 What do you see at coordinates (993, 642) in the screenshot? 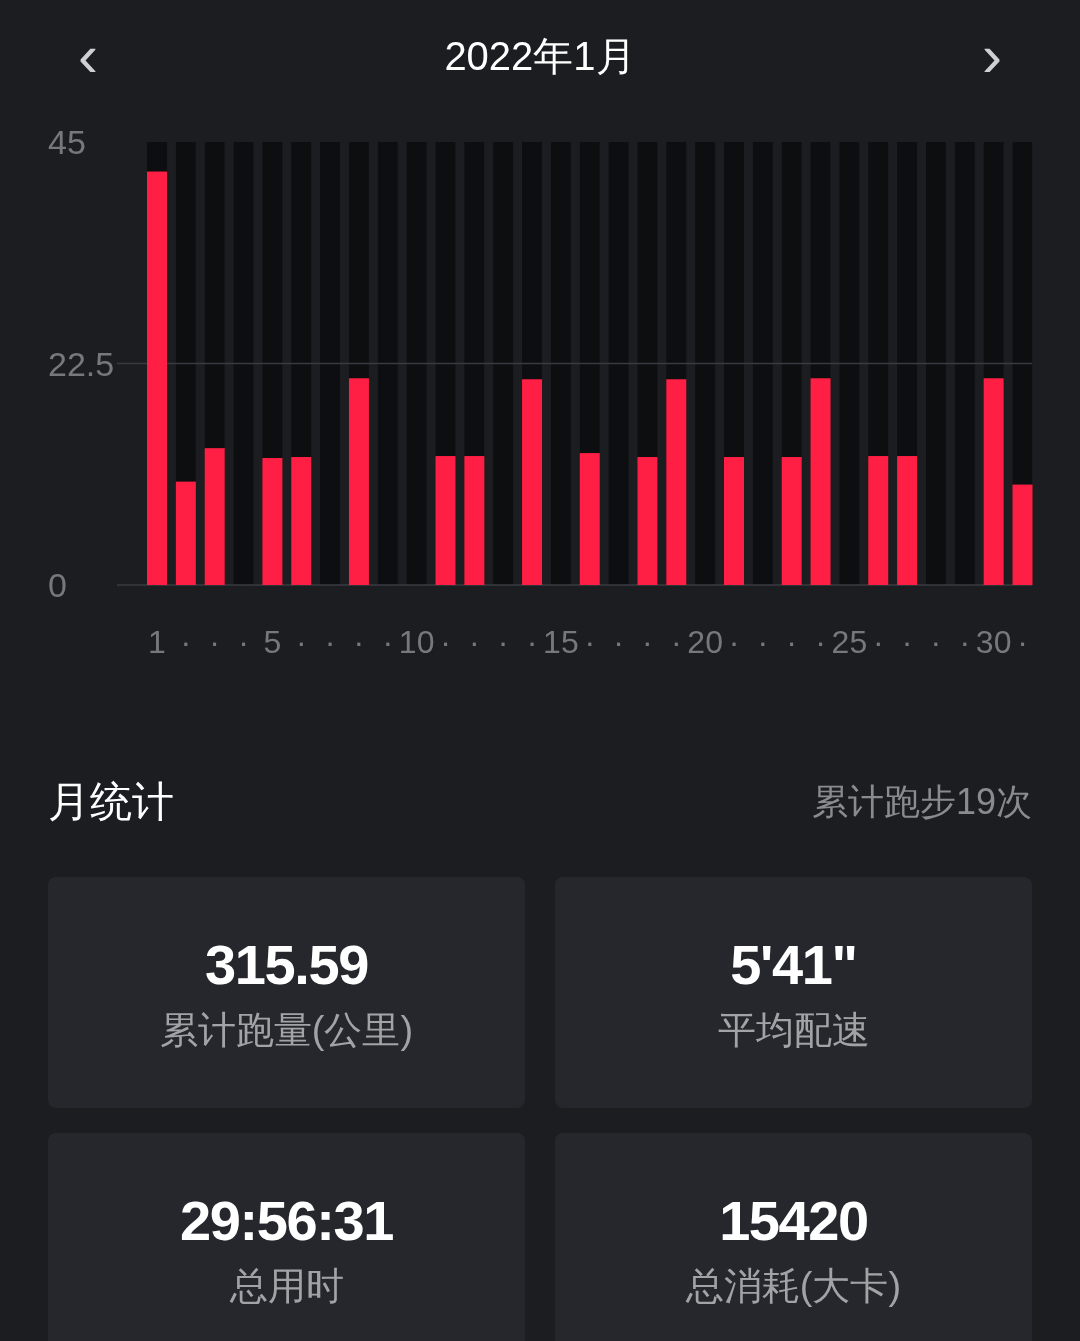
I see `x-axis-label: 30` at bounding box center [993, 642].